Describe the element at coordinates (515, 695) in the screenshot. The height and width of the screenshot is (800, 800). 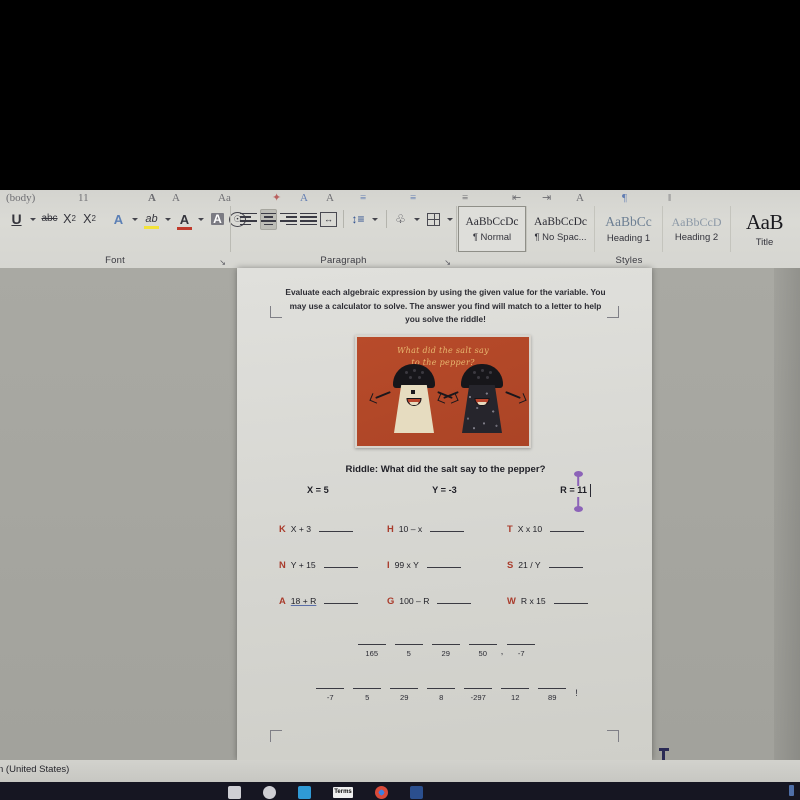
I see `answer-slot: 12` at that location.